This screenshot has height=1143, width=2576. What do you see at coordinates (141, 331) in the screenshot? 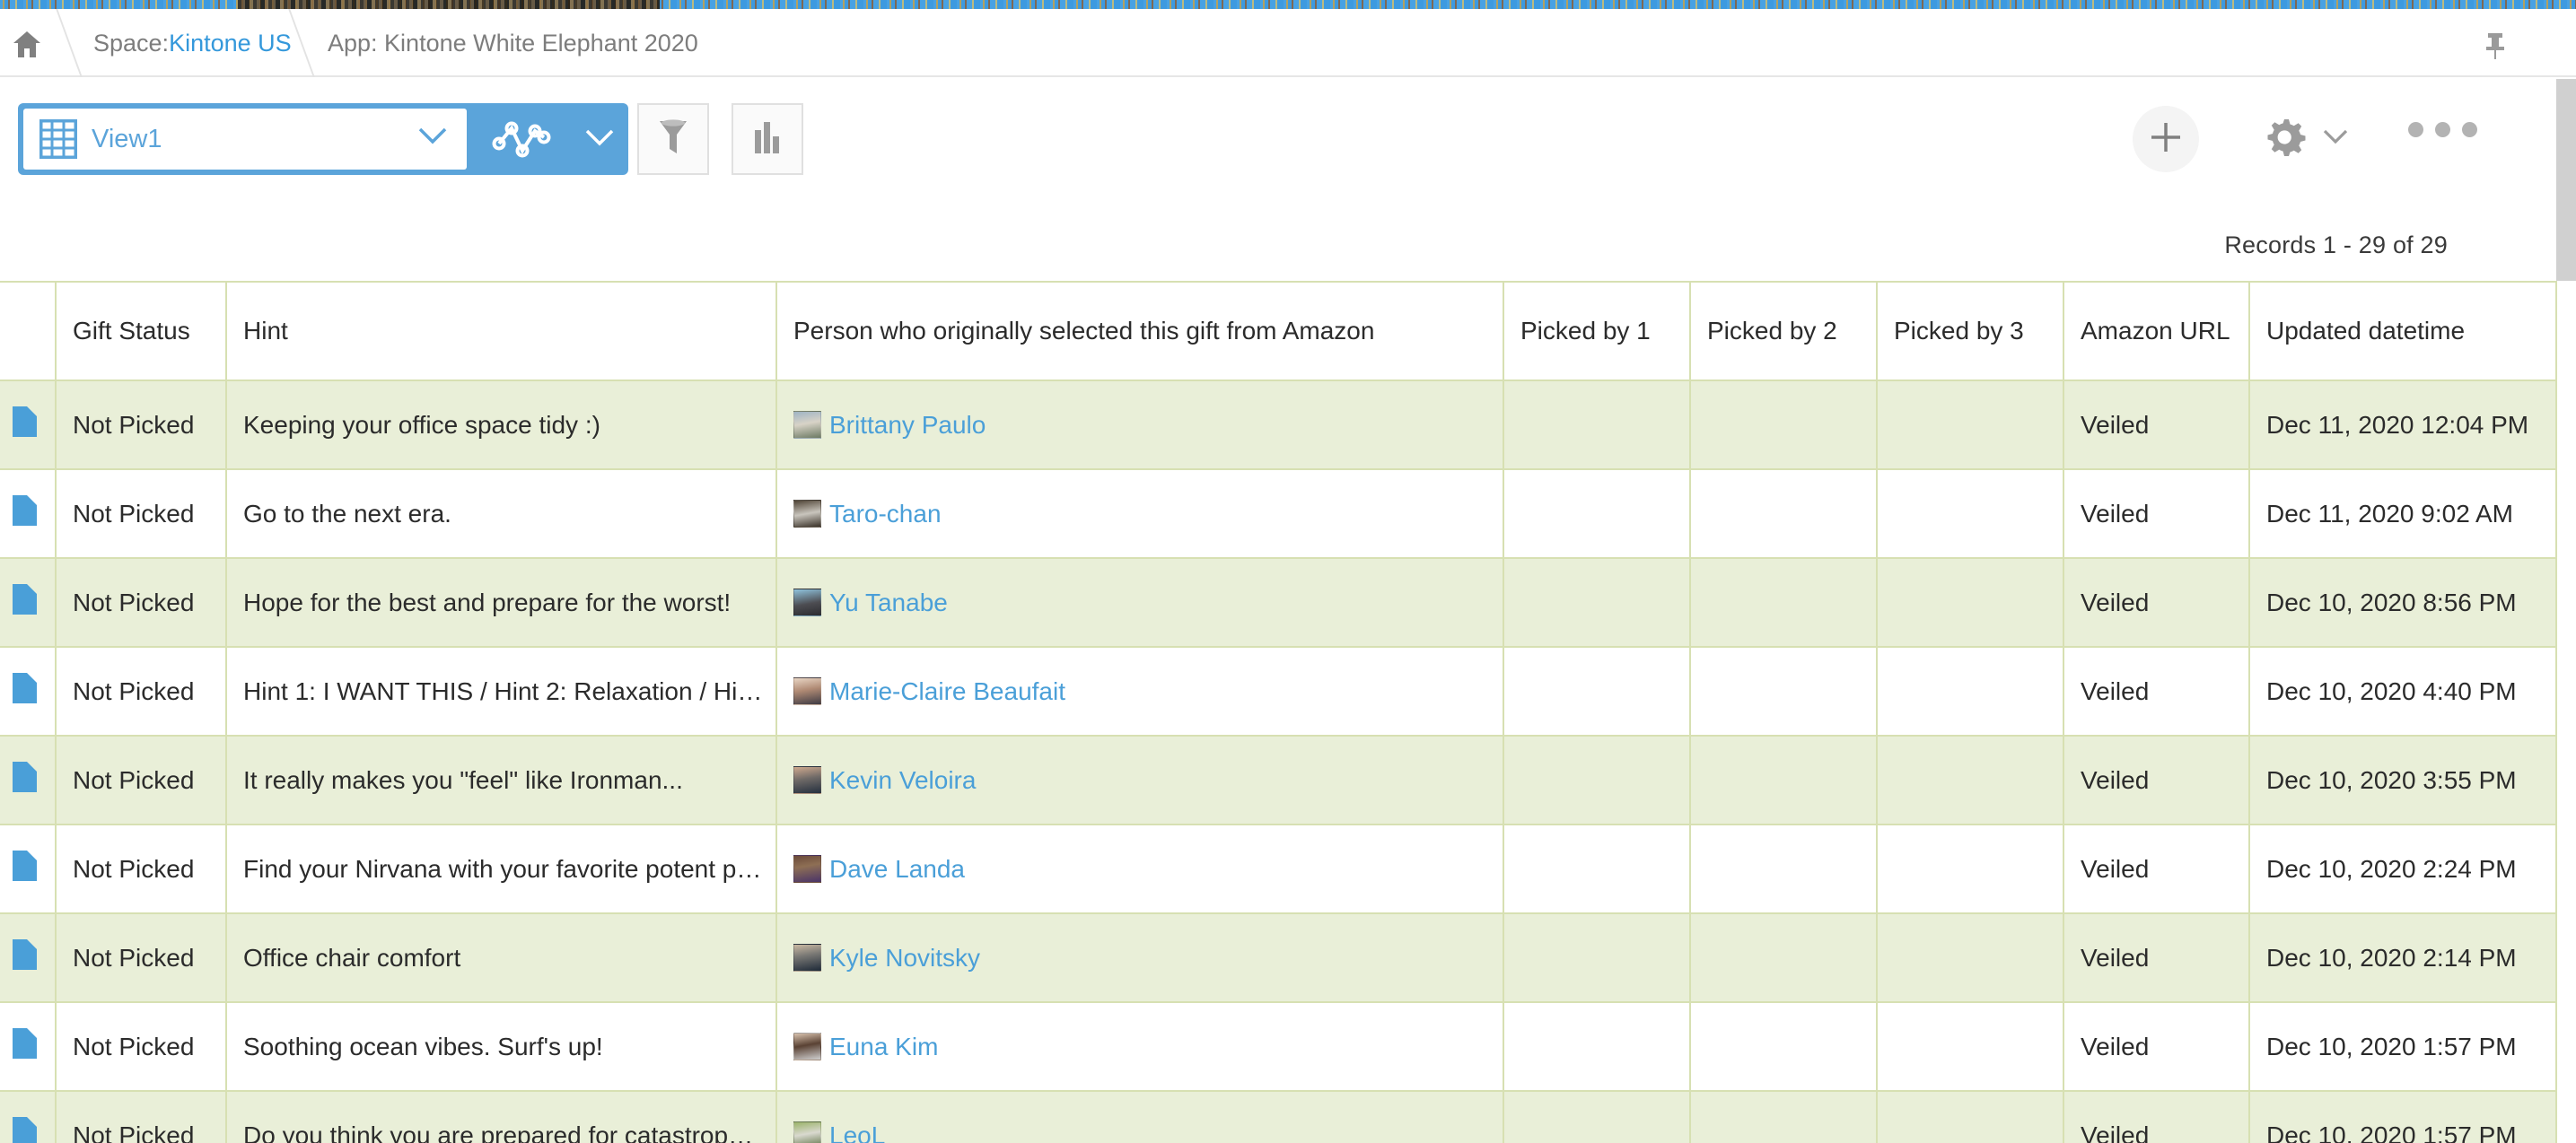
I see `column-header-gift-status: Gift Status` at bounding box center [141, 331].